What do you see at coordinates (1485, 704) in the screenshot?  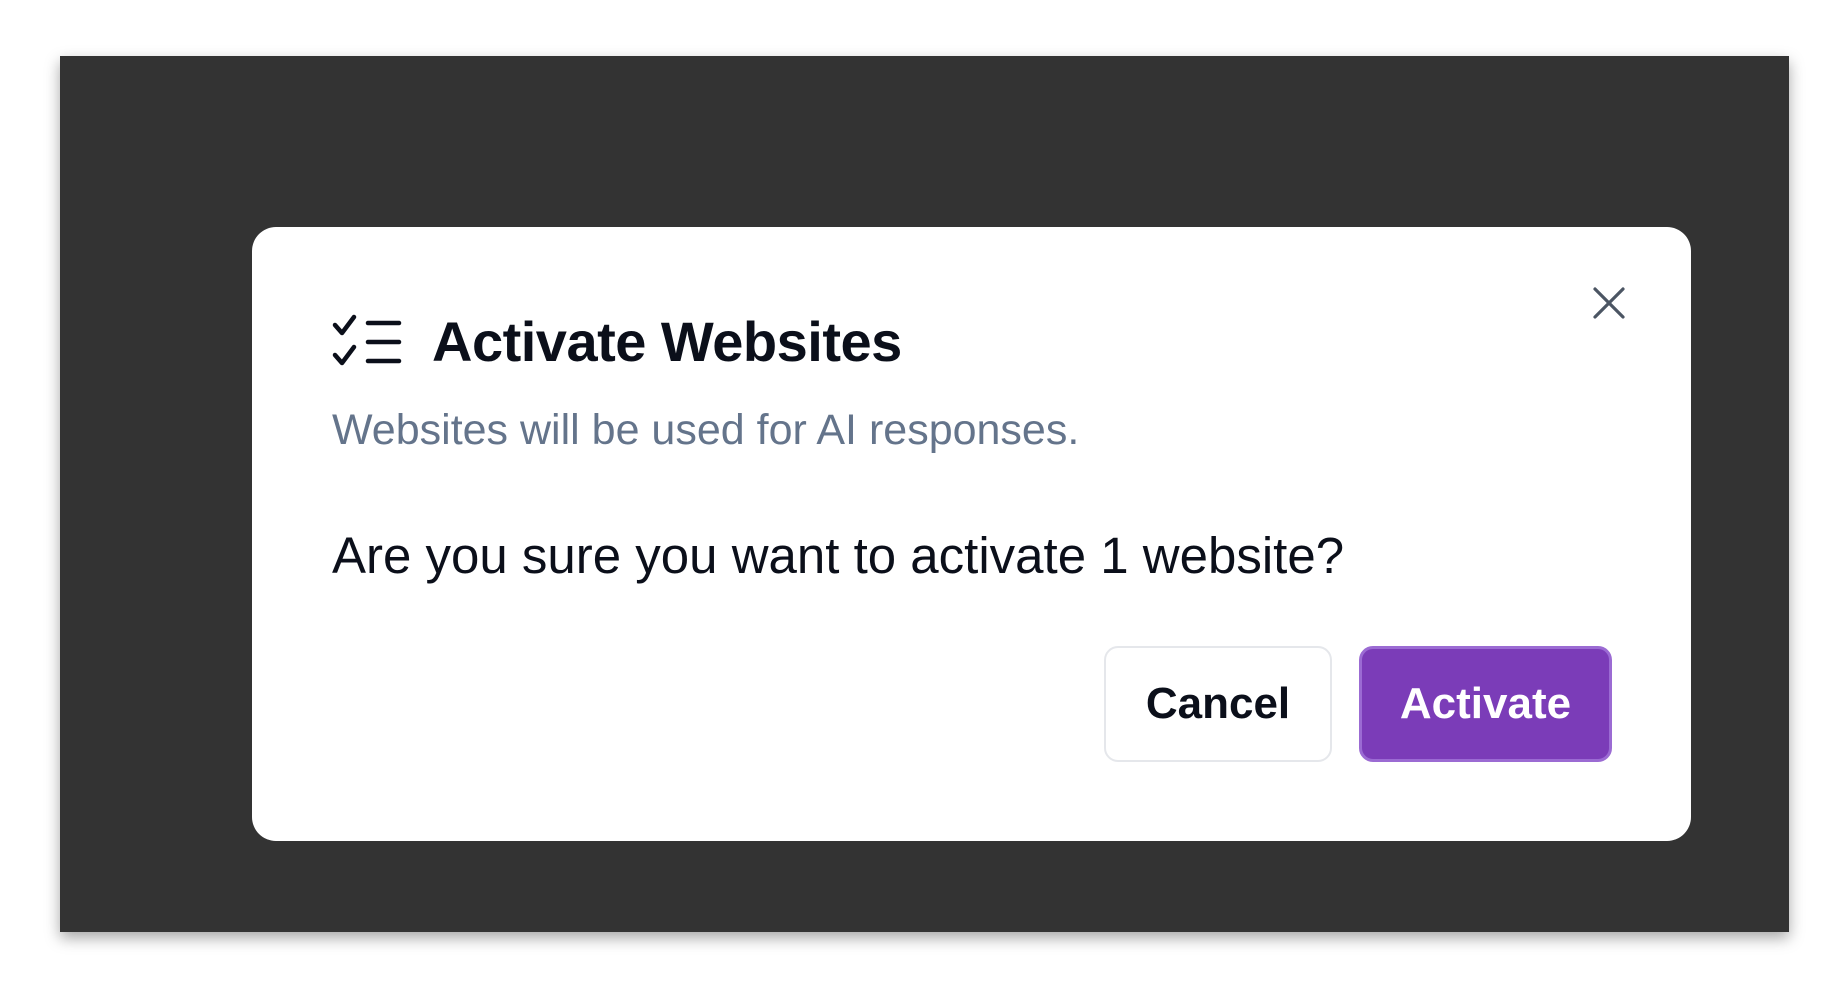 I see `activate-button: Activate` at bounding box center [1485, 704].